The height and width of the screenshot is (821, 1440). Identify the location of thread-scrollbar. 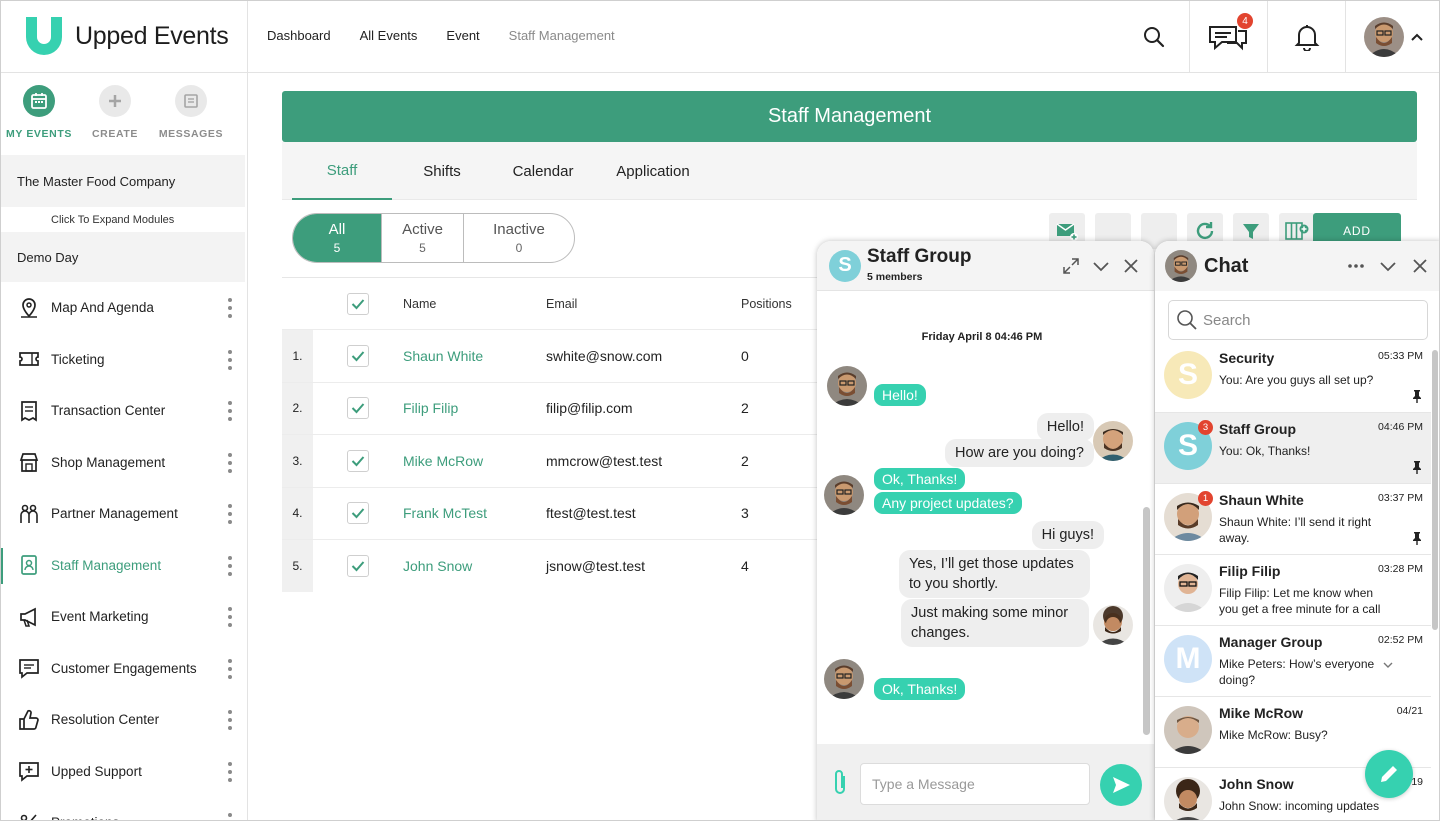
(1146, 621).